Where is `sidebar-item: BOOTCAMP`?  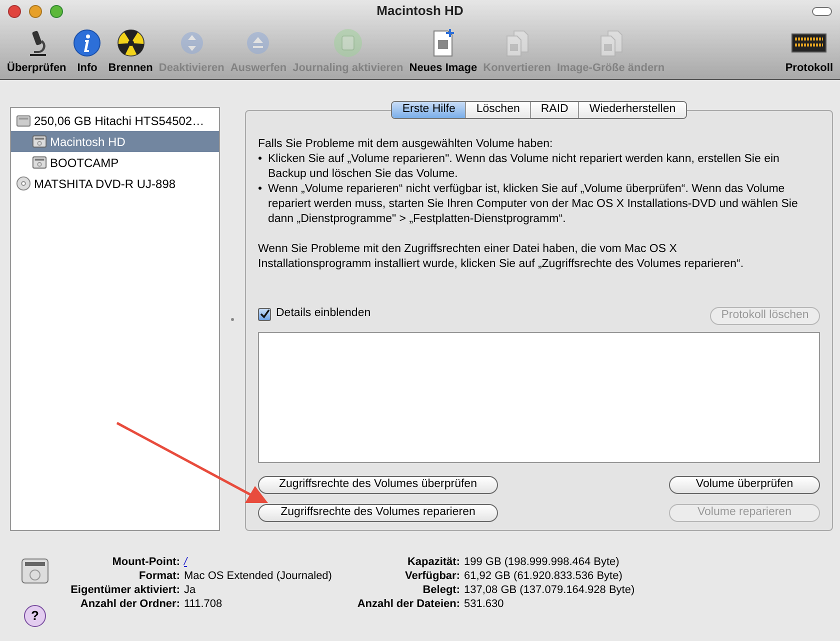 sidebar-item: BOOTCAMP is located at coordinates (115, 162).